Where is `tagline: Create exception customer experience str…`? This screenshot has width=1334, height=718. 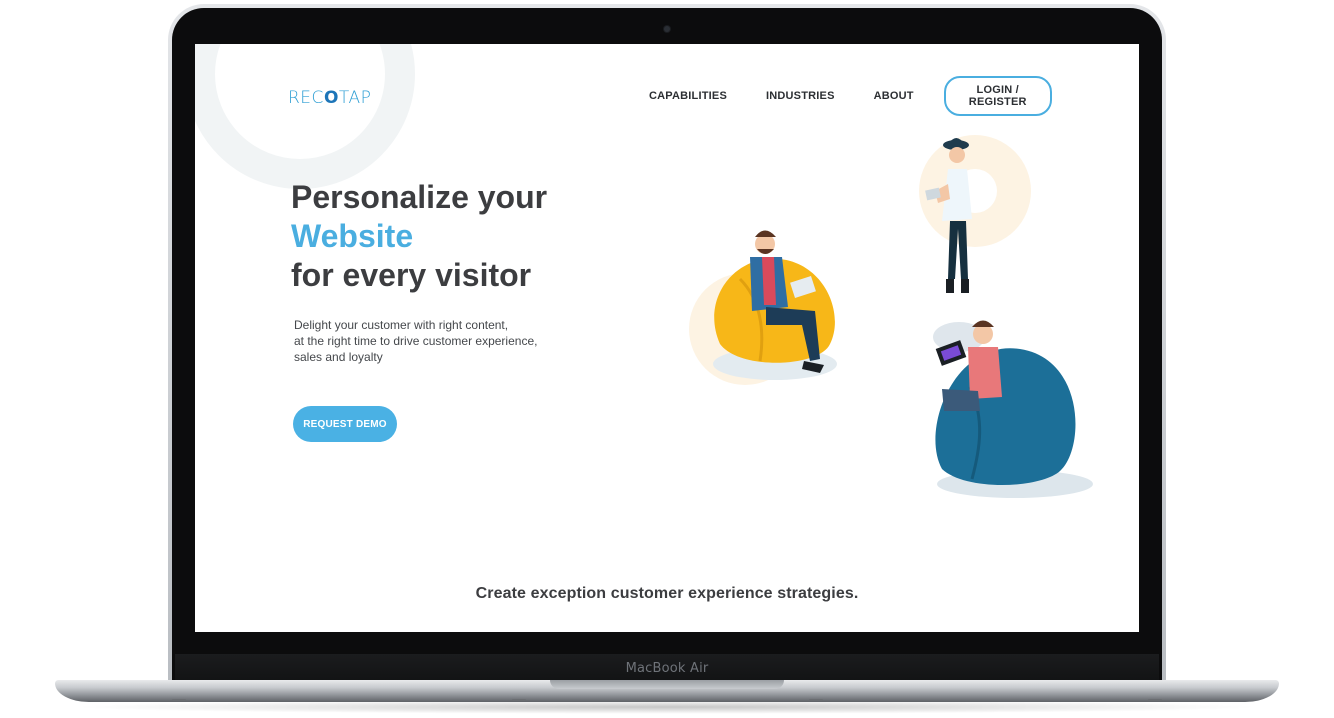
tagline: Create exception customer experience str… is located at coordinates (667, 593).